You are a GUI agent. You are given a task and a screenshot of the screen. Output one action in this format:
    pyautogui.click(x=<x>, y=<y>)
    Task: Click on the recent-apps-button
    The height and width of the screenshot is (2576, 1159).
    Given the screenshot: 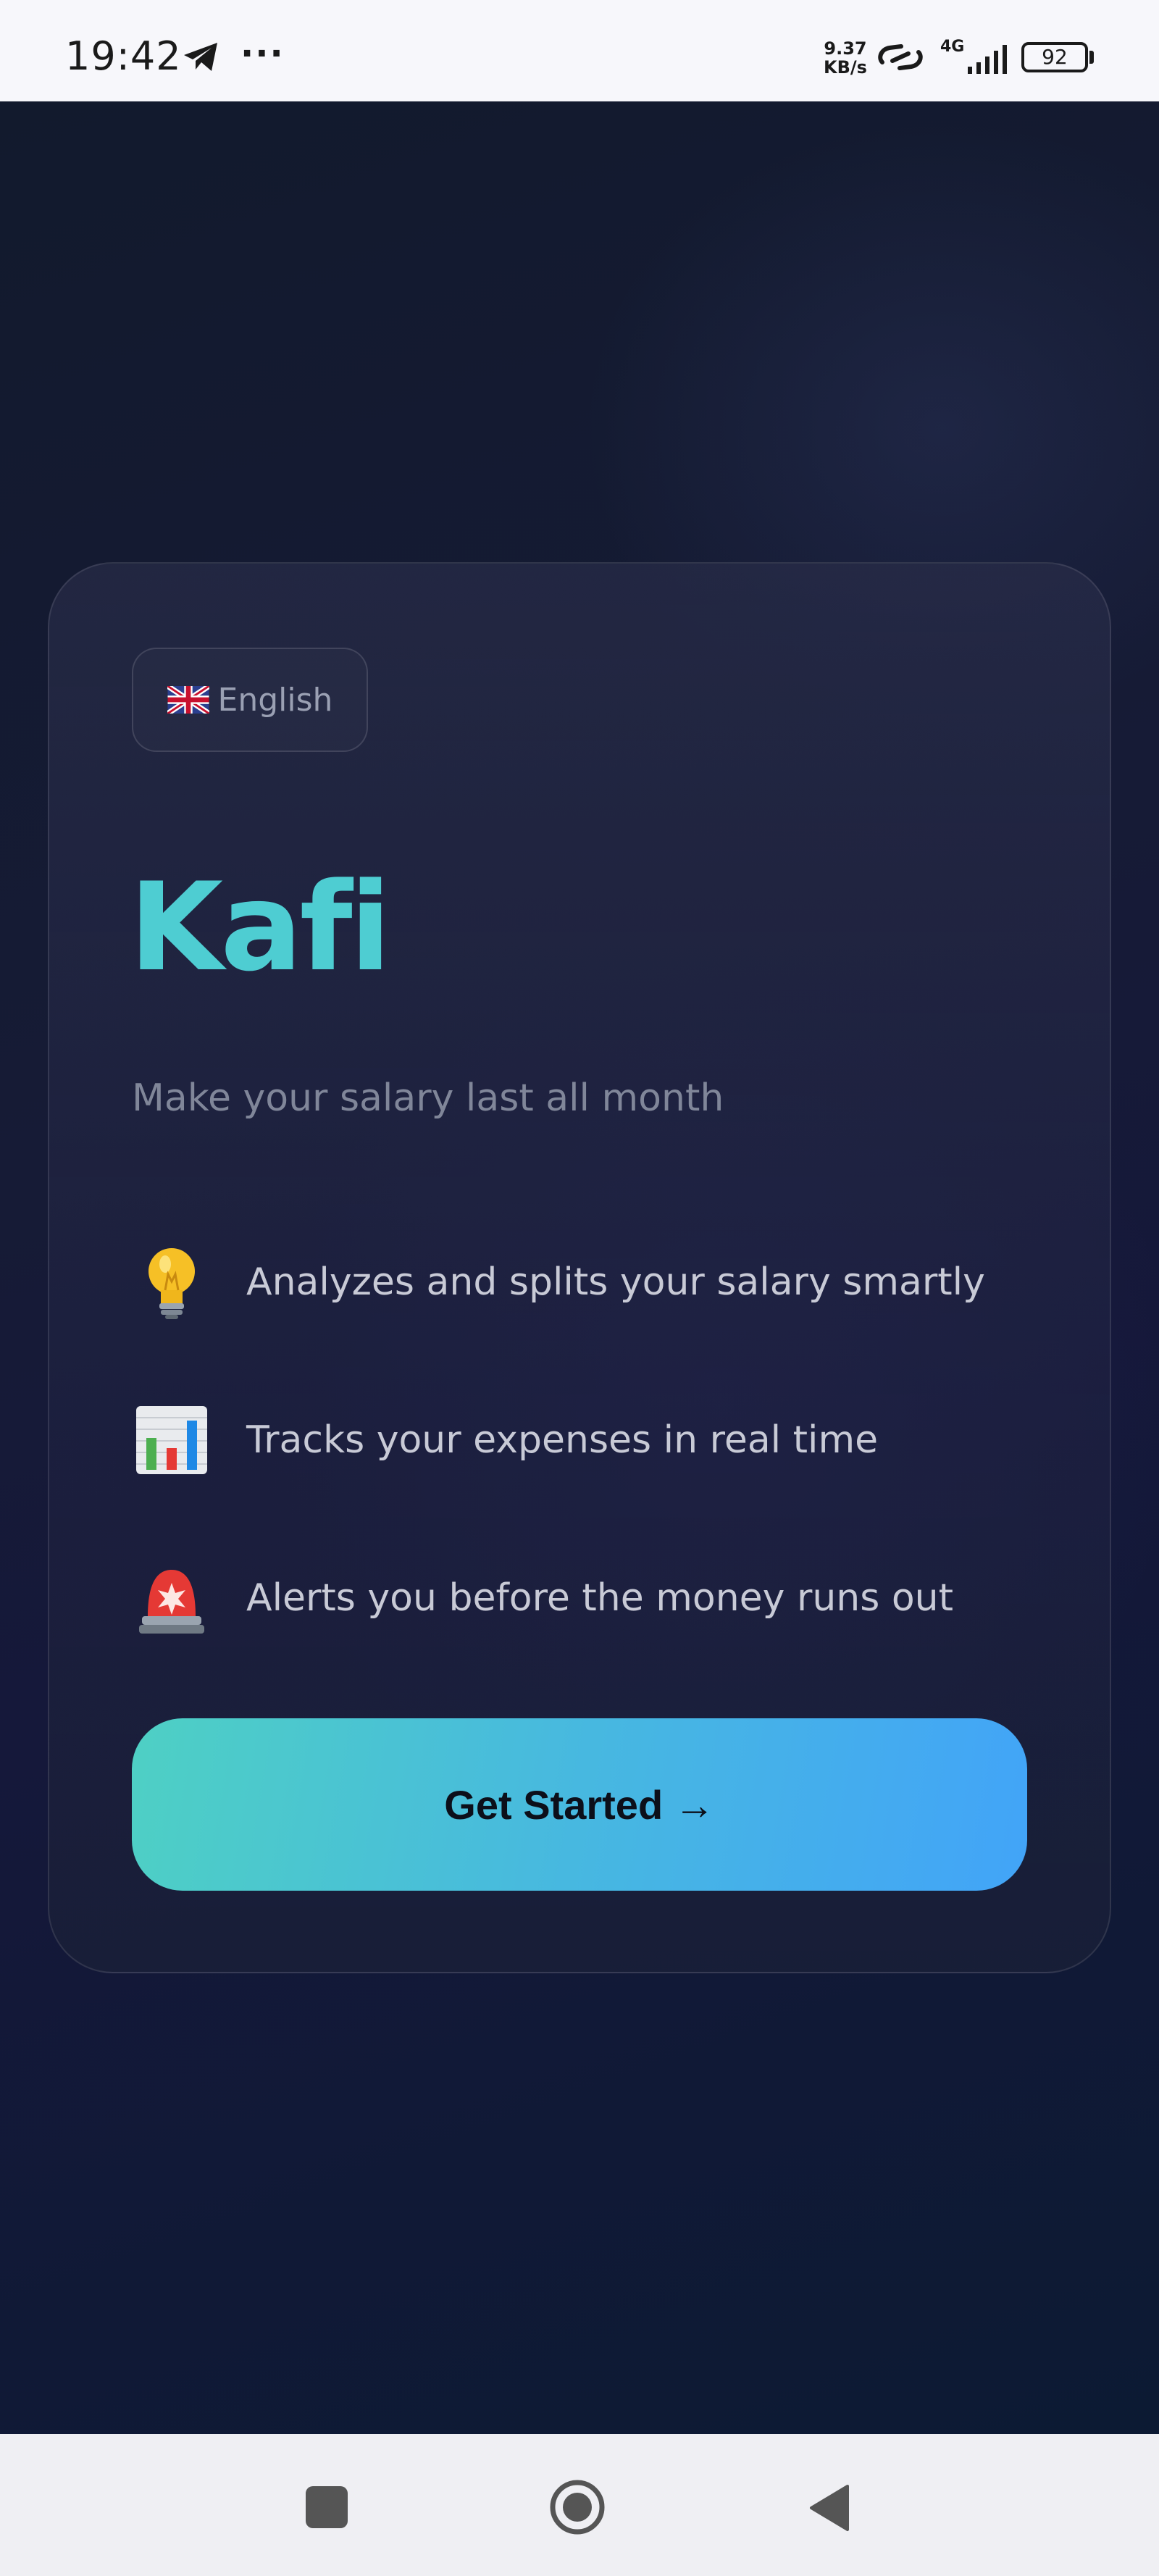 What is the action you would take?
    pyautogui.click(x=327, y=2507)
    